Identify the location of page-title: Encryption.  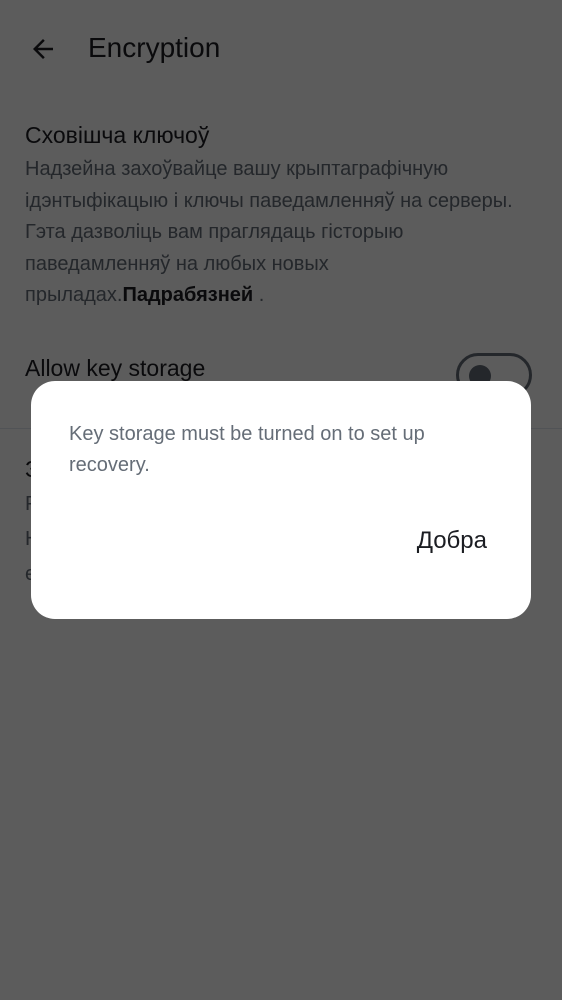
(154, 47).